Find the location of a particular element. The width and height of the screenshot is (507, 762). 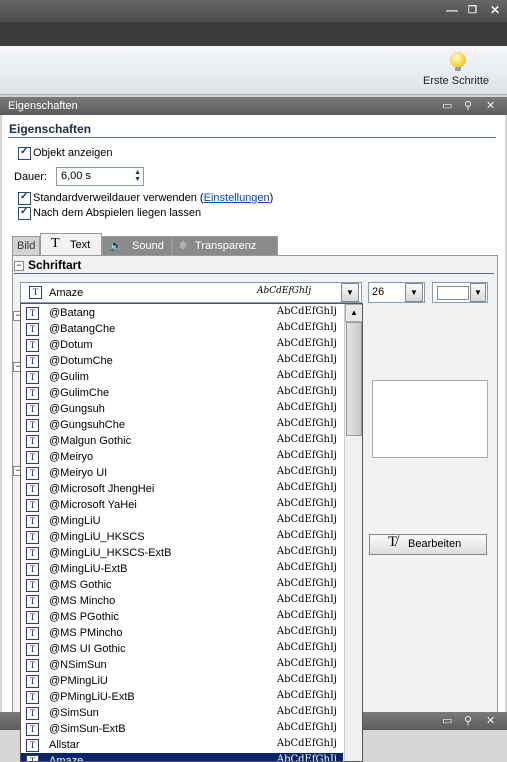

collapse-schriftart-icon: − is located at coordinates (19, 266).